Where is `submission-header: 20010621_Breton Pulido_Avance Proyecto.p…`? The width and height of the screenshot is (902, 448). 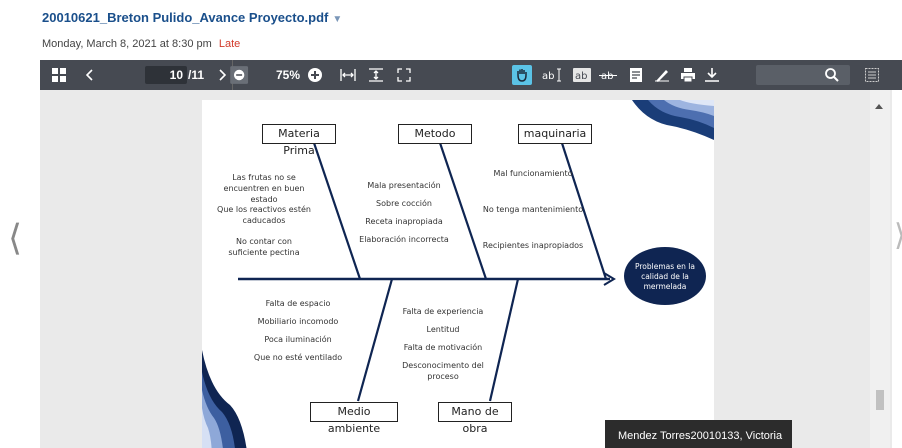 submission-header: 20010621_Breton Pulido_Avance Proyecto.p… is located at coordinates (451, 29).